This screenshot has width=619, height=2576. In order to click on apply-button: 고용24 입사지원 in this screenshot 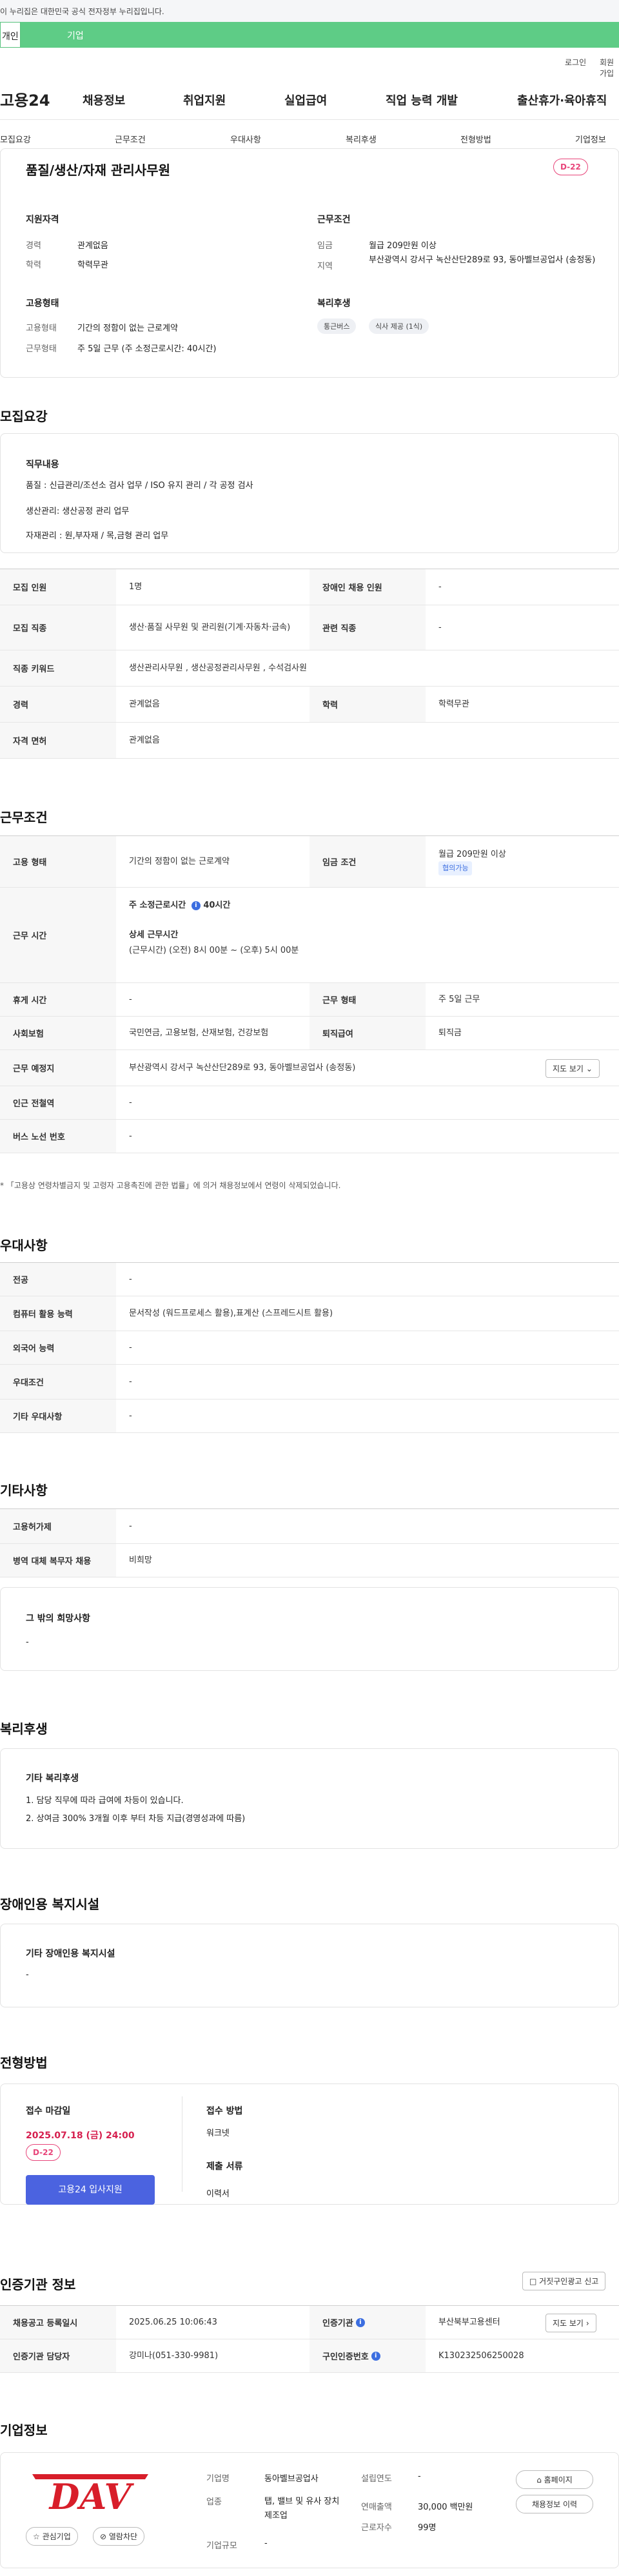, I will do `click(90, 2190)`.